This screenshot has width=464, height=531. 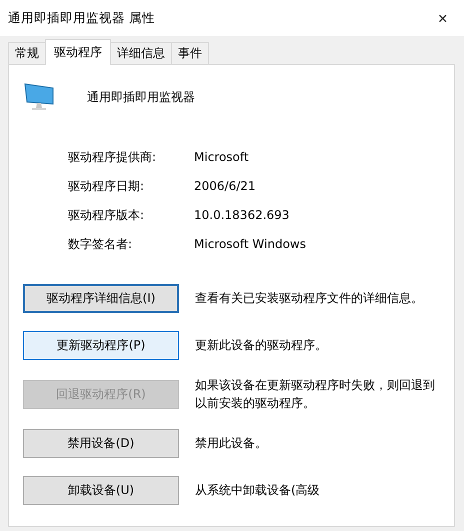 I want to click on property-value: Microsoft Windows, so click(x=250, y=244).